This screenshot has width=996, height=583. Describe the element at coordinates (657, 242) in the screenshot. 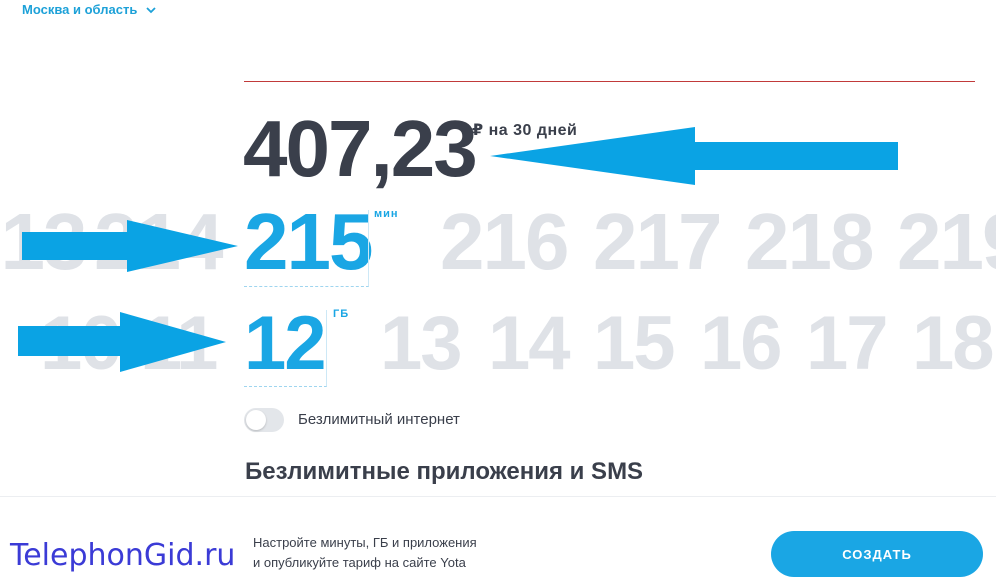

I see `minutes-option: 217` at that location.